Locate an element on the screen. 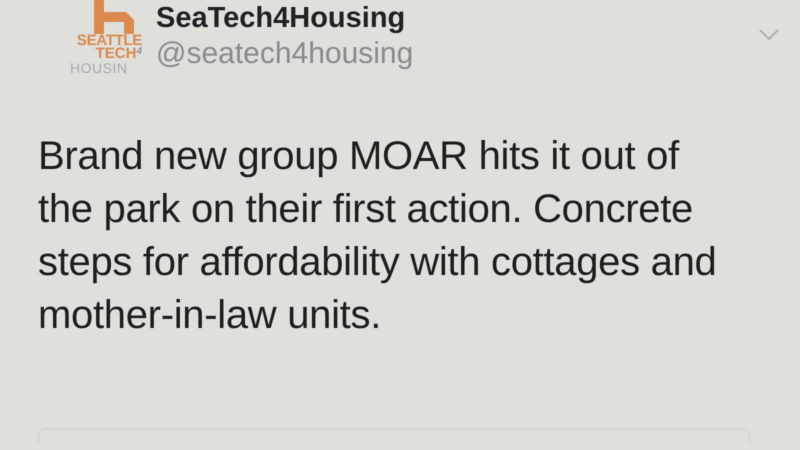 This screenshot has height=450, width=800. logo-text: TECH is located at coordinates (116, 53).